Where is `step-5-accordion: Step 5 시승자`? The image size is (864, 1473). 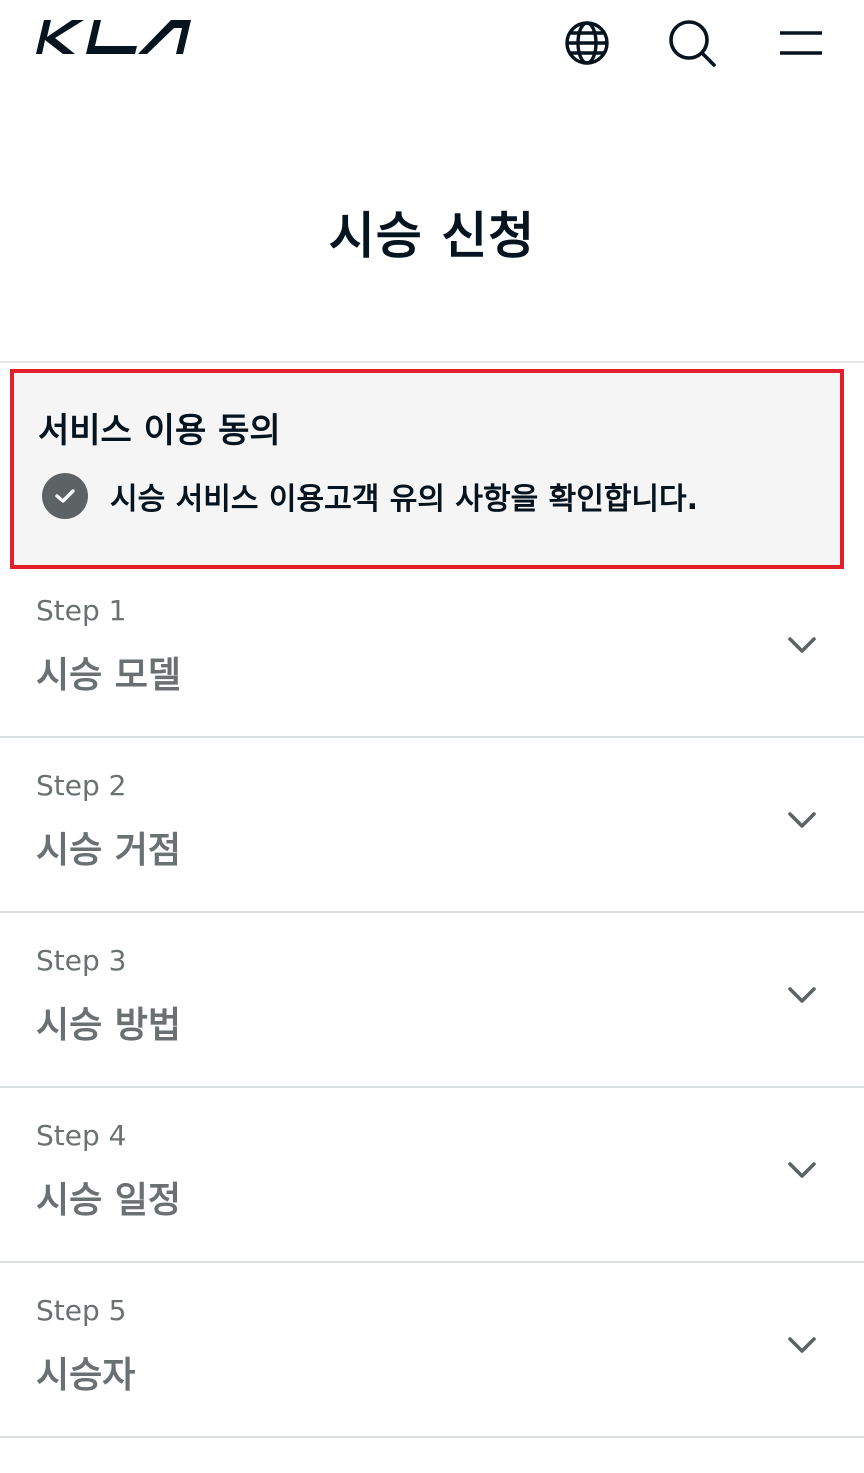
step-5-accordion: Step 5 시승자 is located at coordinates (432, 1350).